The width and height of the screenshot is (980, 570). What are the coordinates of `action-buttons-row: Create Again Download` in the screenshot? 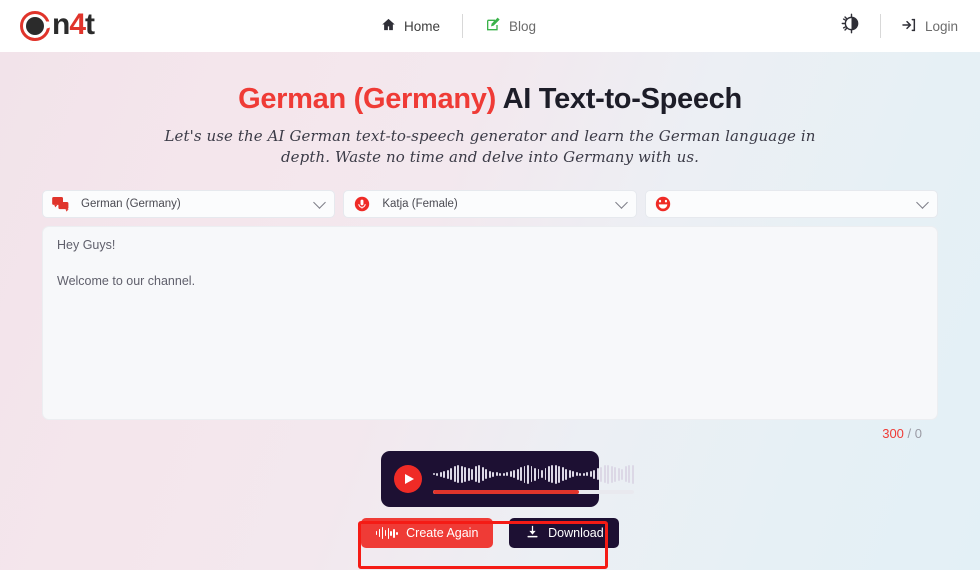 It's located at (490, 533).